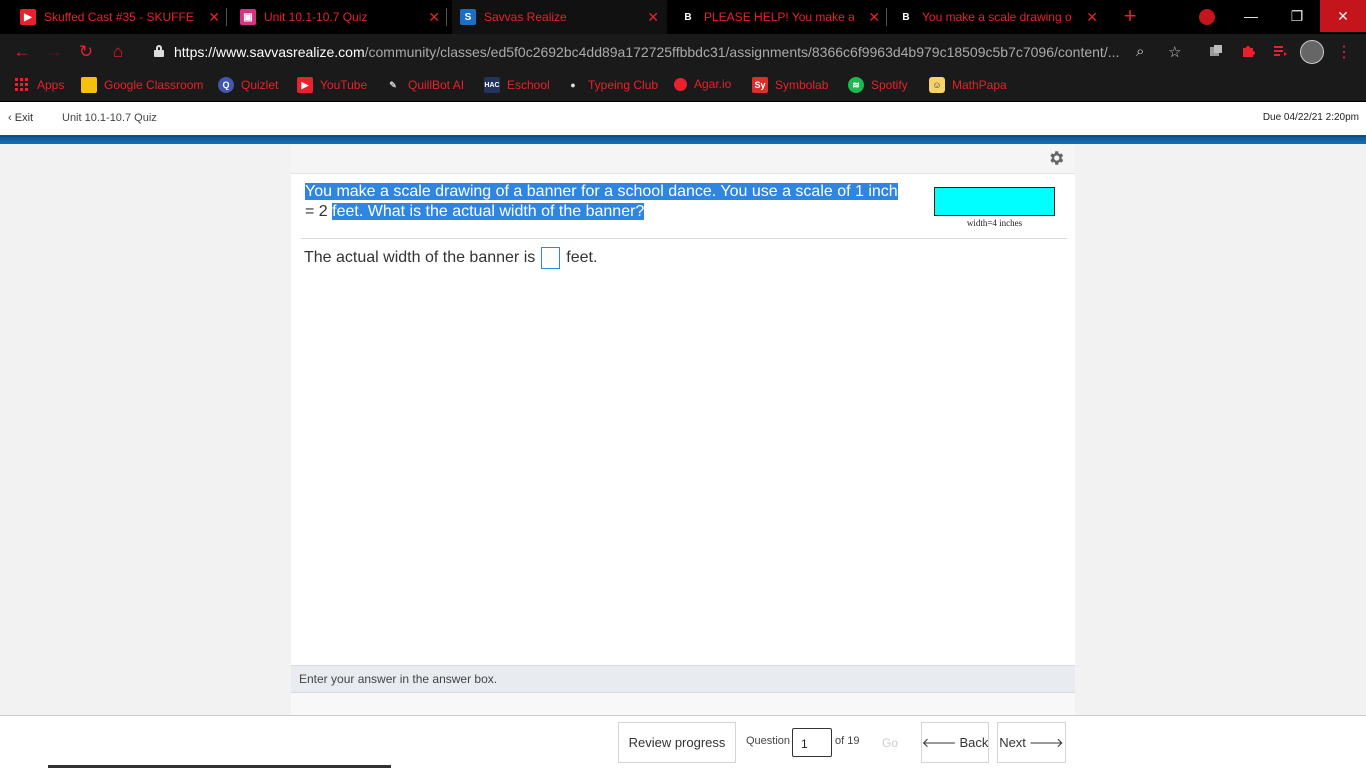 This screenshot has width=1366, height=768. I want to click on chevron-left-icon: ‹, so click(10, 118).